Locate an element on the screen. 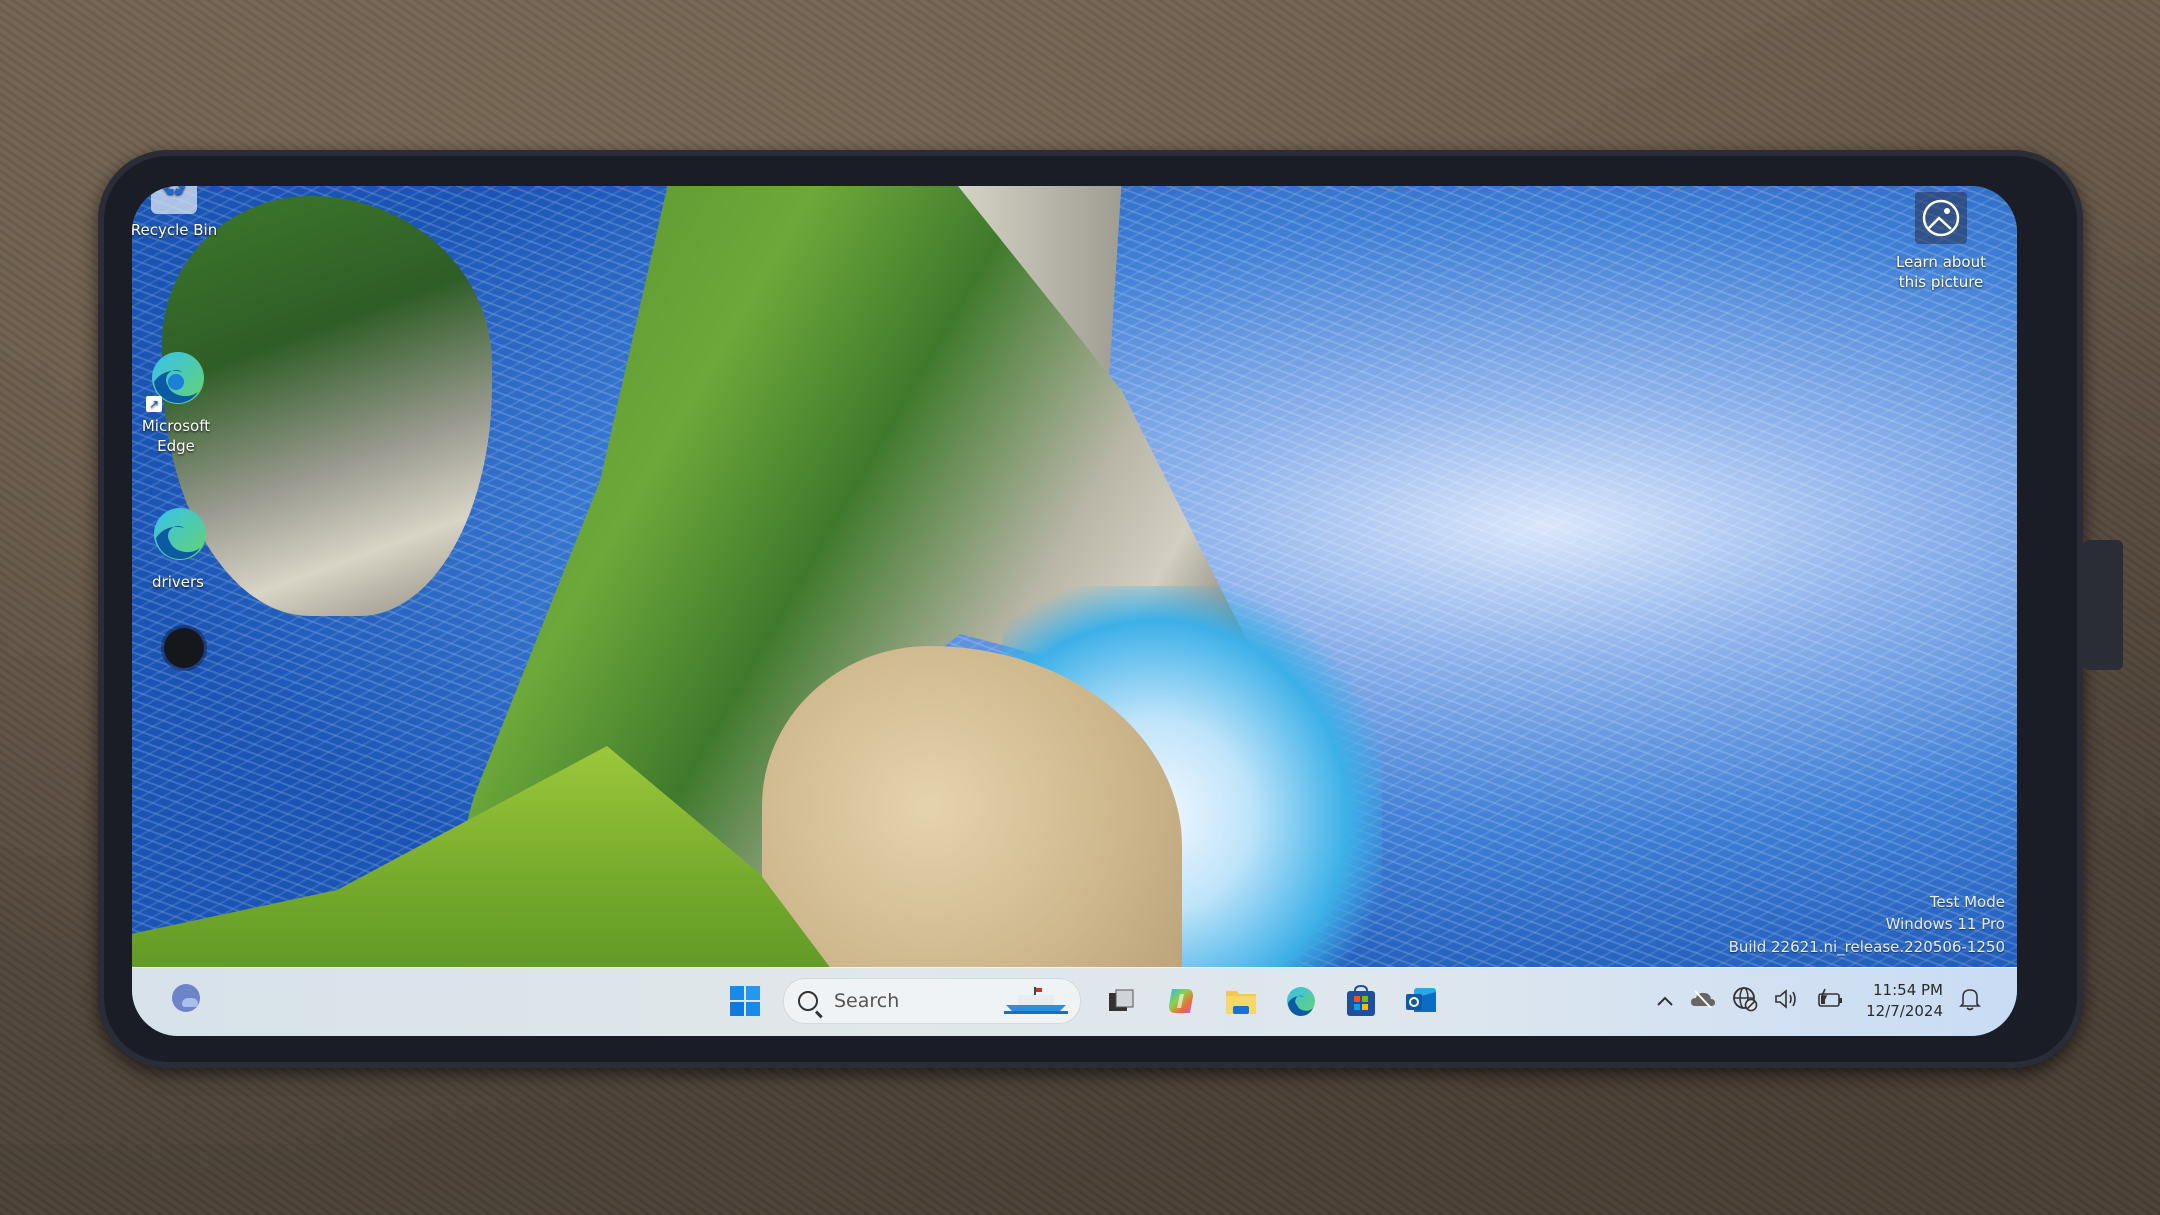 The image size is (2160, 1215). watermark-line: Build 22621.ni_release.220506-1250 is located at coordinates (1866, 946).